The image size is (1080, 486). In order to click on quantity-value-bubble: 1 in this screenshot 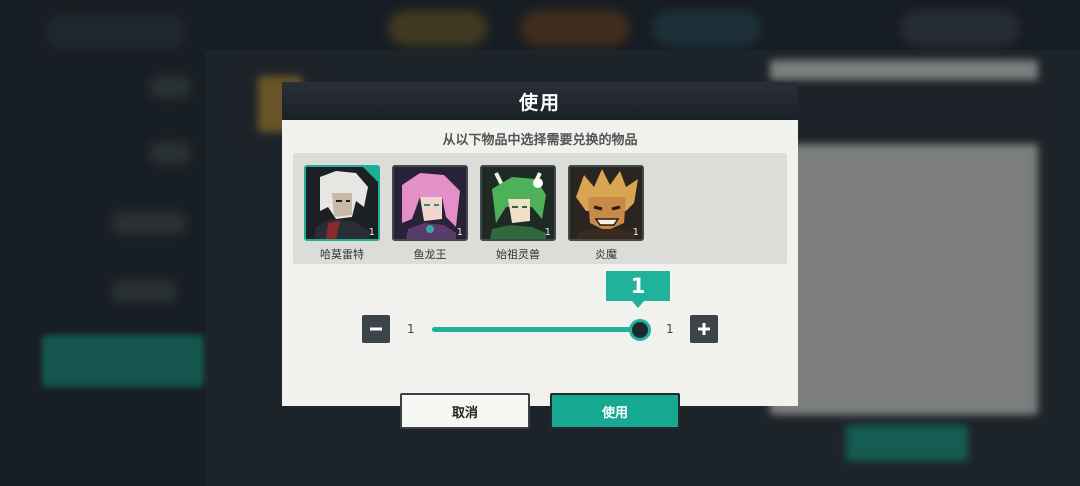, I will do `click(638, 289)`.